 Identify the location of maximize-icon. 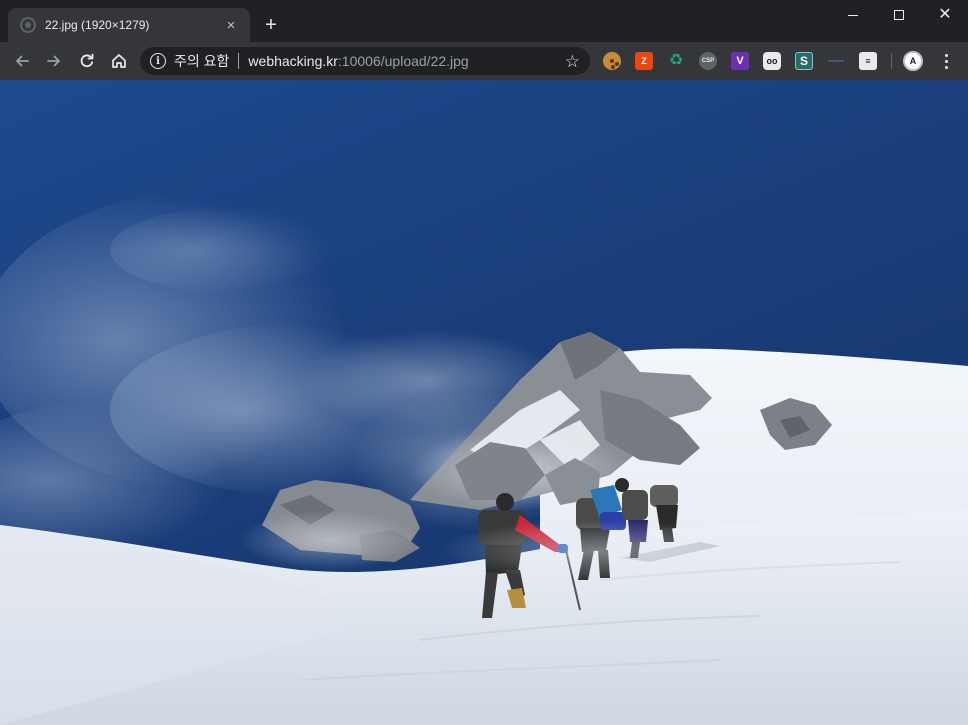
(899, 15).